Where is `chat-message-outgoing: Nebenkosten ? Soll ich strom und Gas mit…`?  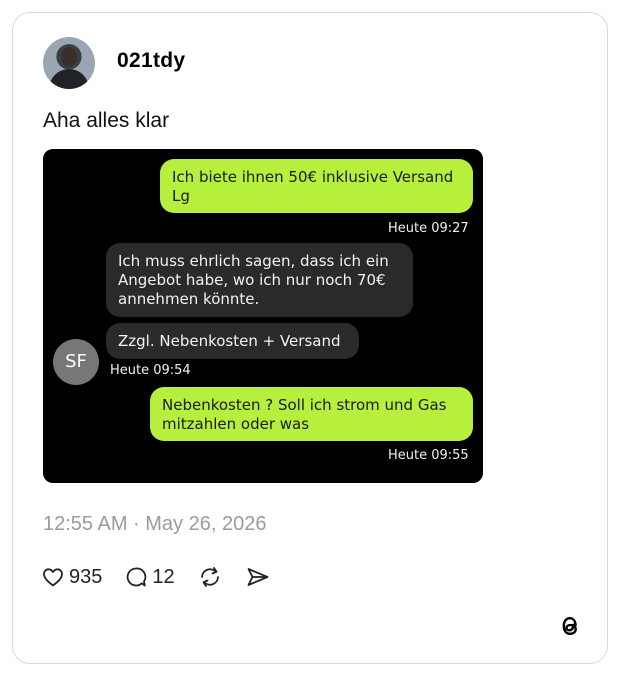
chat-message-outgoing: Nebenkosten ? Soll ich strom und Gas mit… is located at coordinates (311, 414).